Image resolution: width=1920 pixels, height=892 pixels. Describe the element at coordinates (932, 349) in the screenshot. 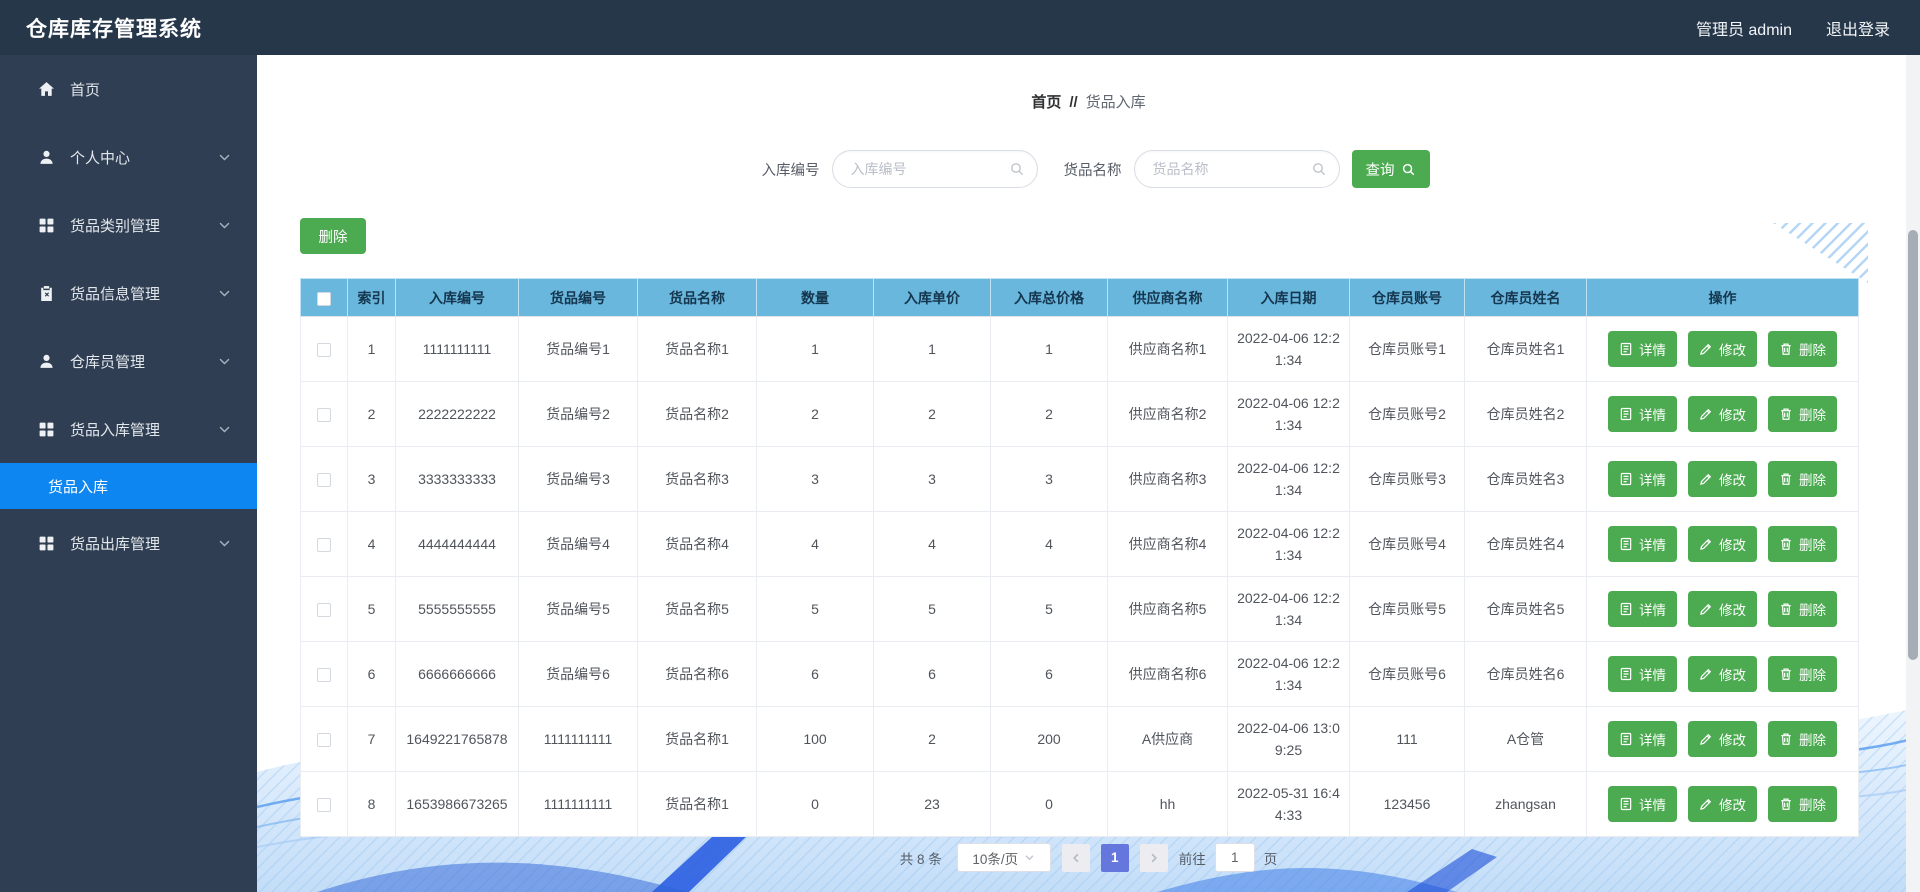

I see `cell-unit_price: 1` at that location.